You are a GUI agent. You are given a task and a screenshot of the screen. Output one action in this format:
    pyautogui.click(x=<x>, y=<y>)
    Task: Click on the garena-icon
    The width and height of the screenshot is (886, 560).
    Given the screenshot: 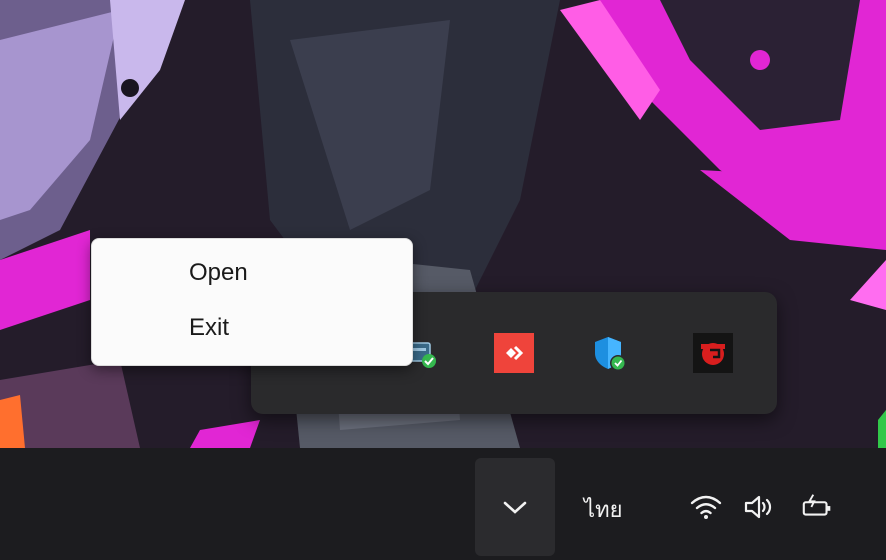 What is the action you would take?
    pyautogui.click(x=713, y=353)
    